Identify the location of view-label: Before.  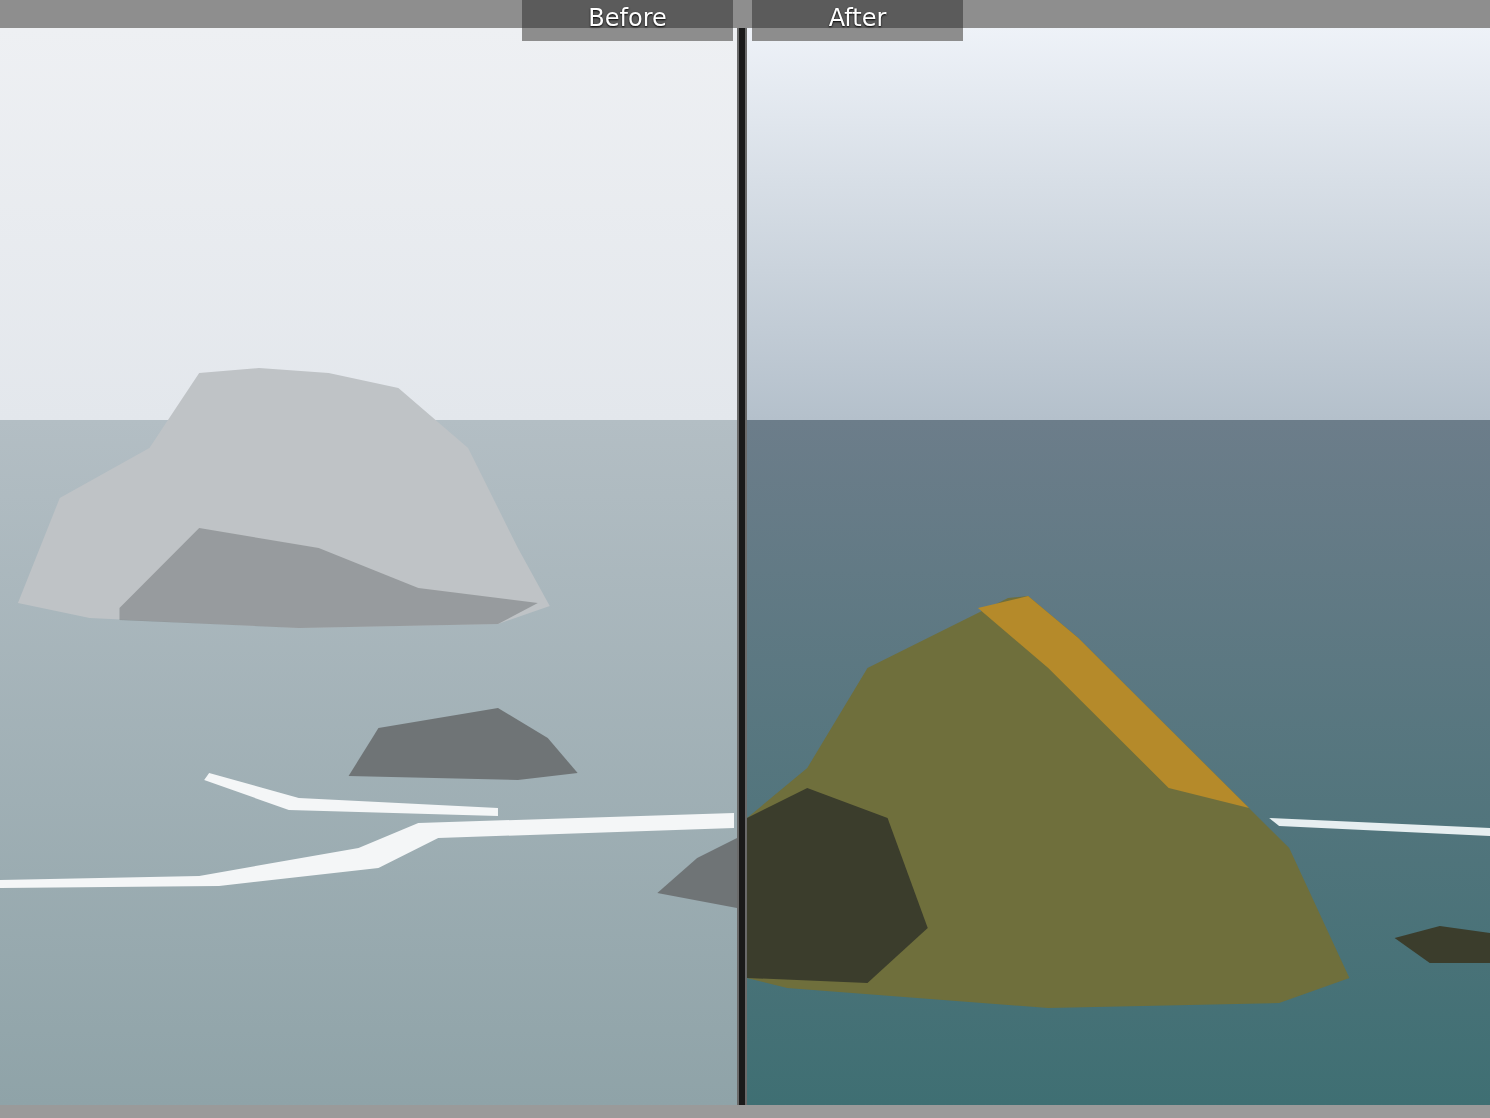
(627, 20).